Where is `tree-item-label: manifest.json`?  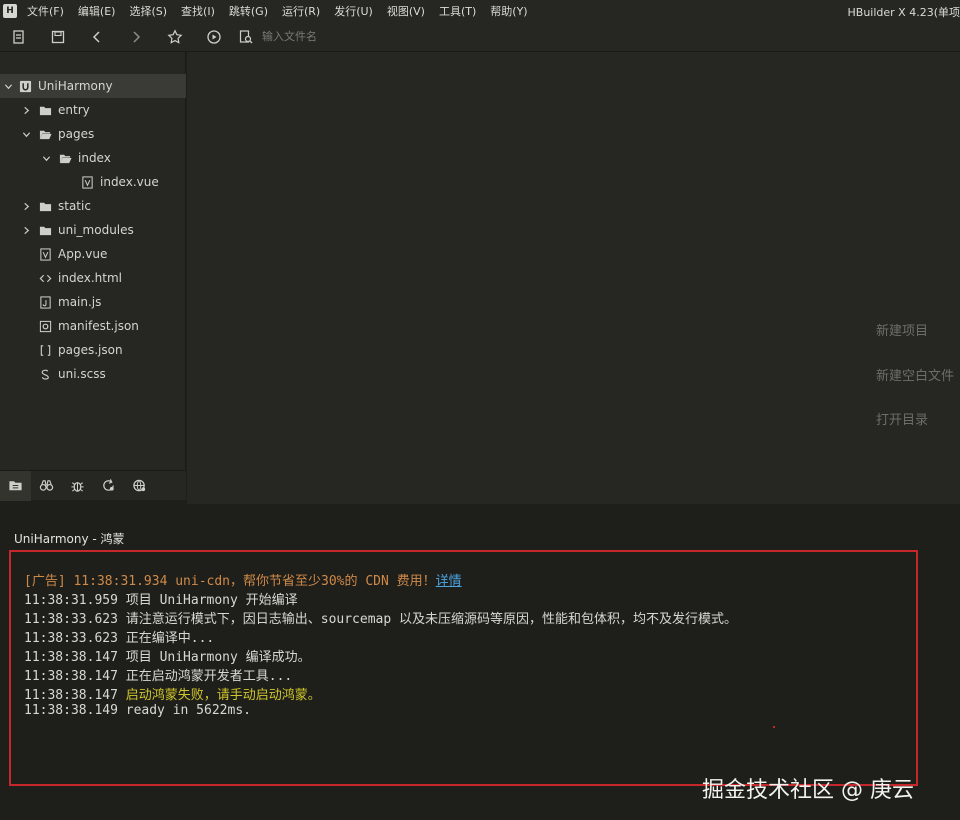
tree-item-label: manifest.json is located at coordinates (98, 326).